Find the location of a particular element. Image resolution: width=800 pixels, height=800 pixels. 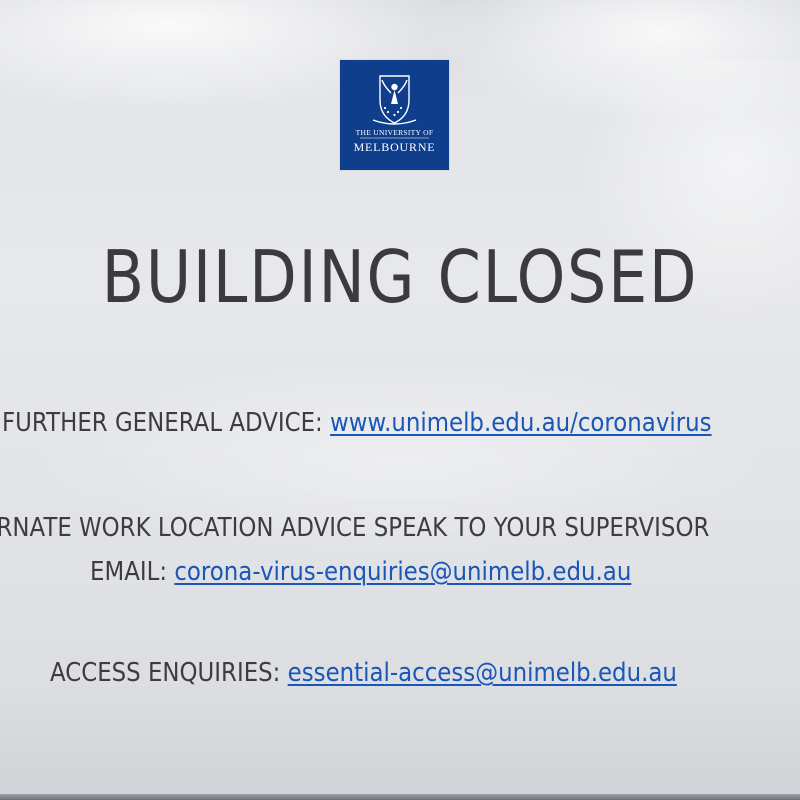

email-label: EMAIL: is located at coordinates (132, 572).